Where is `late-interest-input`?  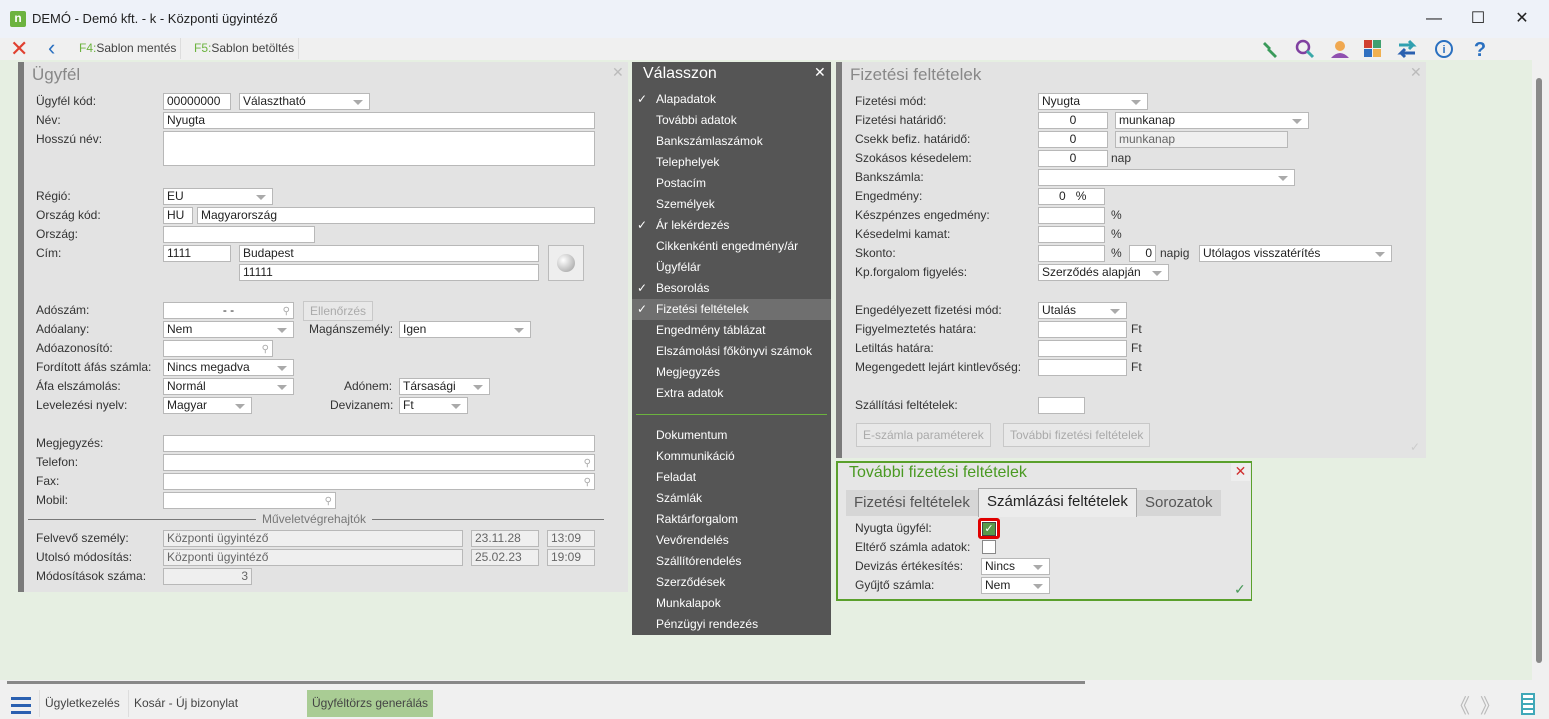 late-interest-input is located at coordinates (1071, 234).